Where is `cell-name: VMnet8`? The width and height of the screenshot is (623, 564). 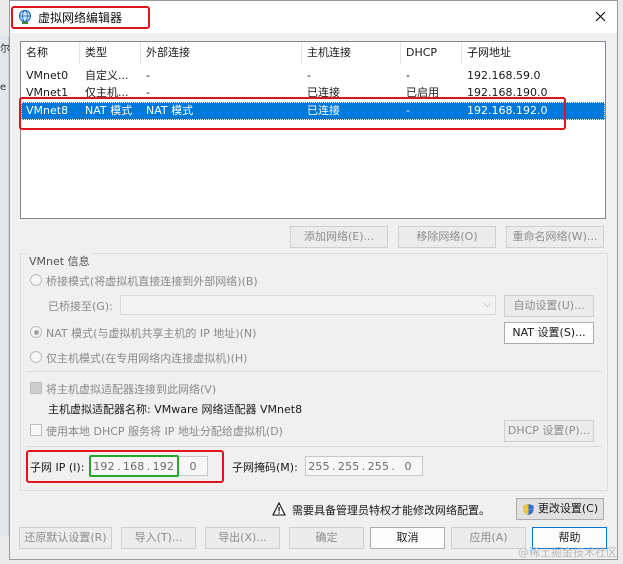
cell-name: VMnet8 is located at coordinates (47, 110).